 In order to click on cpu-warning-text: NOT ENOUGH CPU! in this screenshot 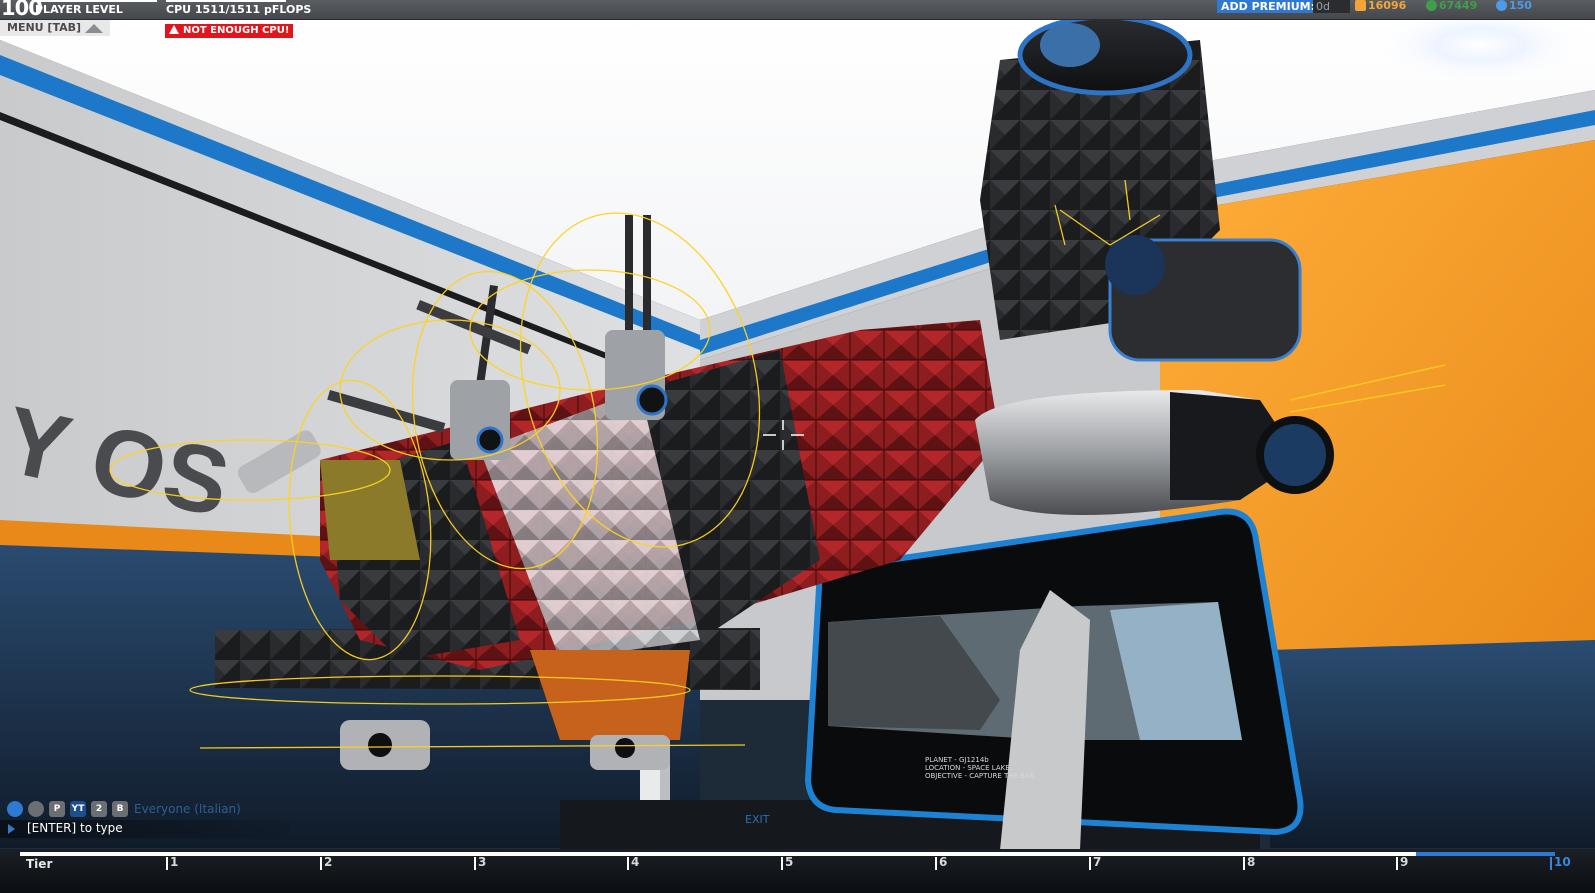, I will do `click(236, 30)`.